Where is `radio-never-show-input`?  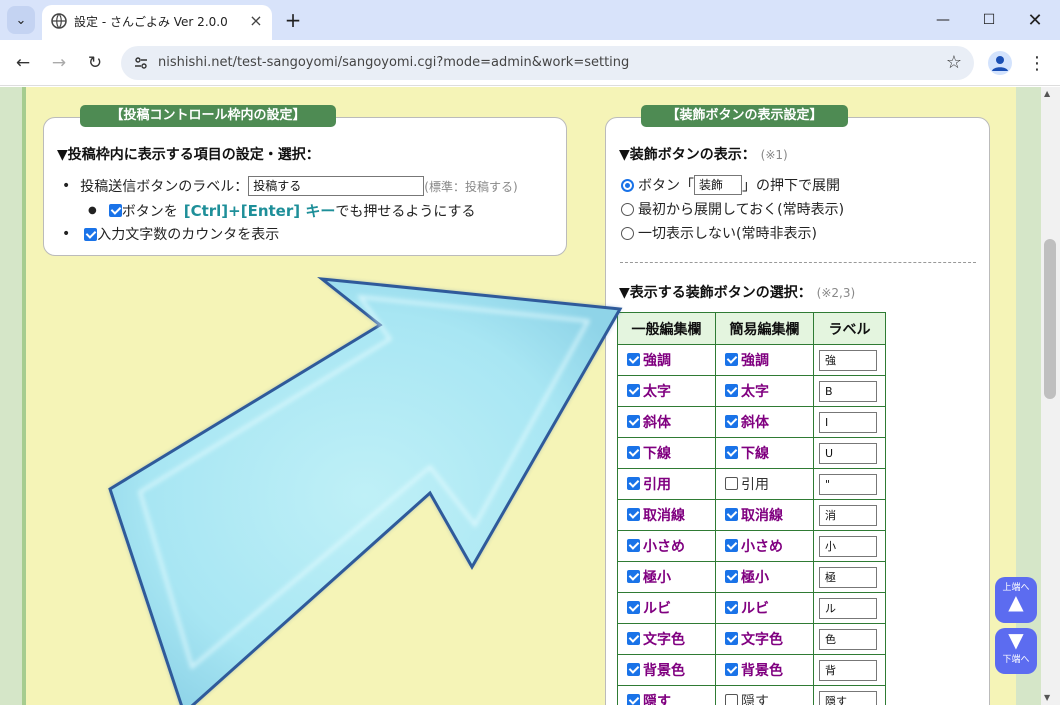
radio-never-show-input is located at coordinates (627, 233).